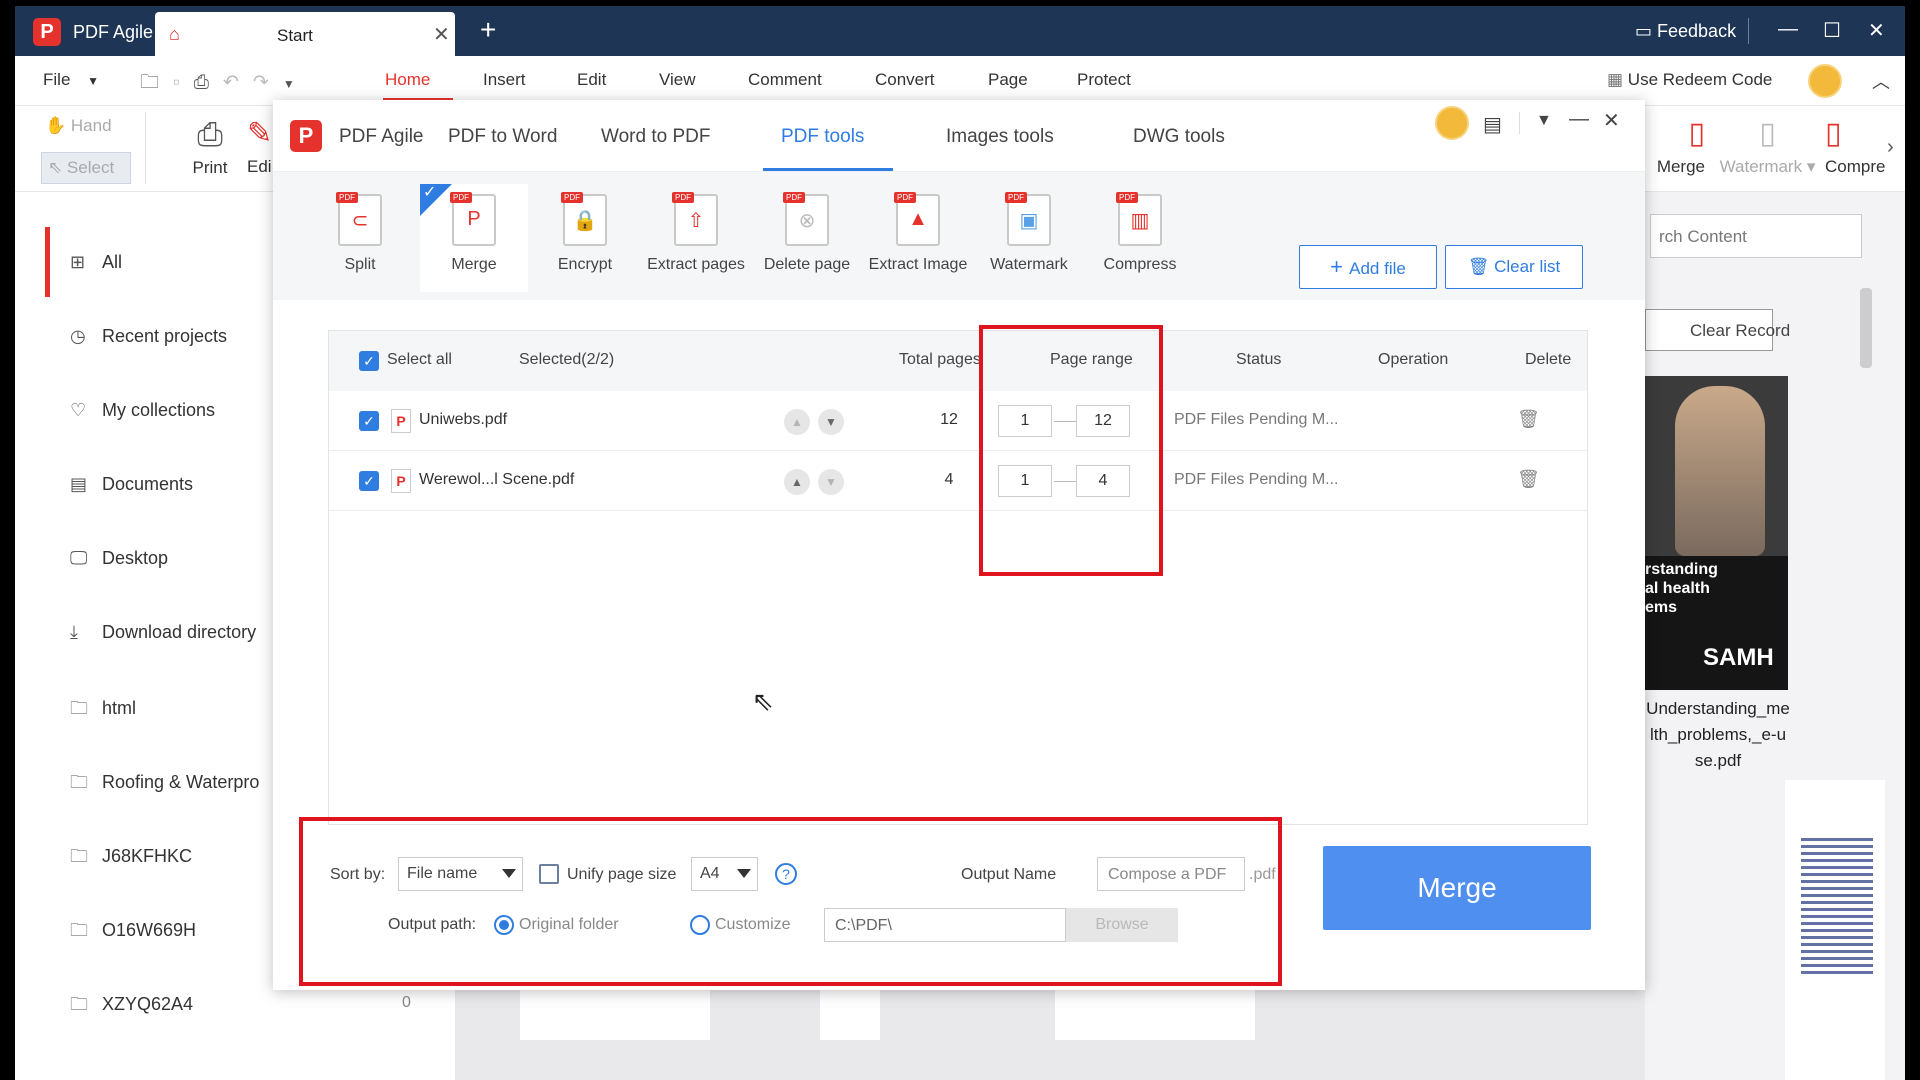 The height and width of the screenshot is (1080, 1920). Describe the element at coordinates (949, 479) in the screenshot. I see `total-pages: 4` at that location.